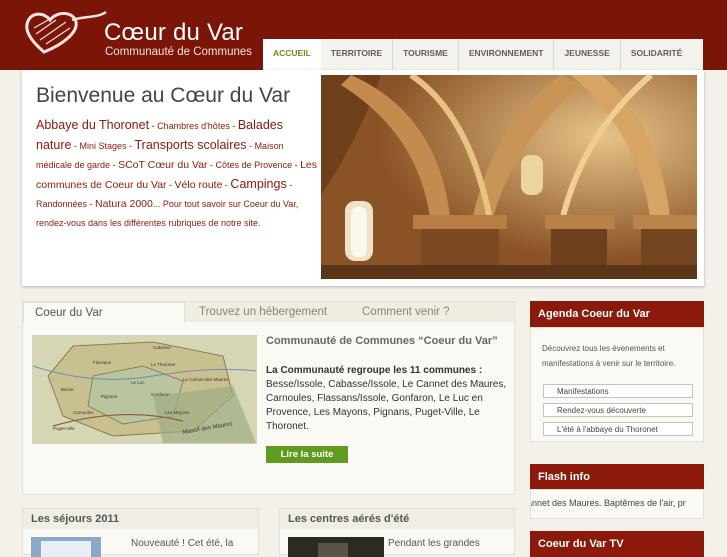 The height and width of the screenshot is (557, 727). I want to click on site-subtitle: Communauté de Communes, so click(179, 52).